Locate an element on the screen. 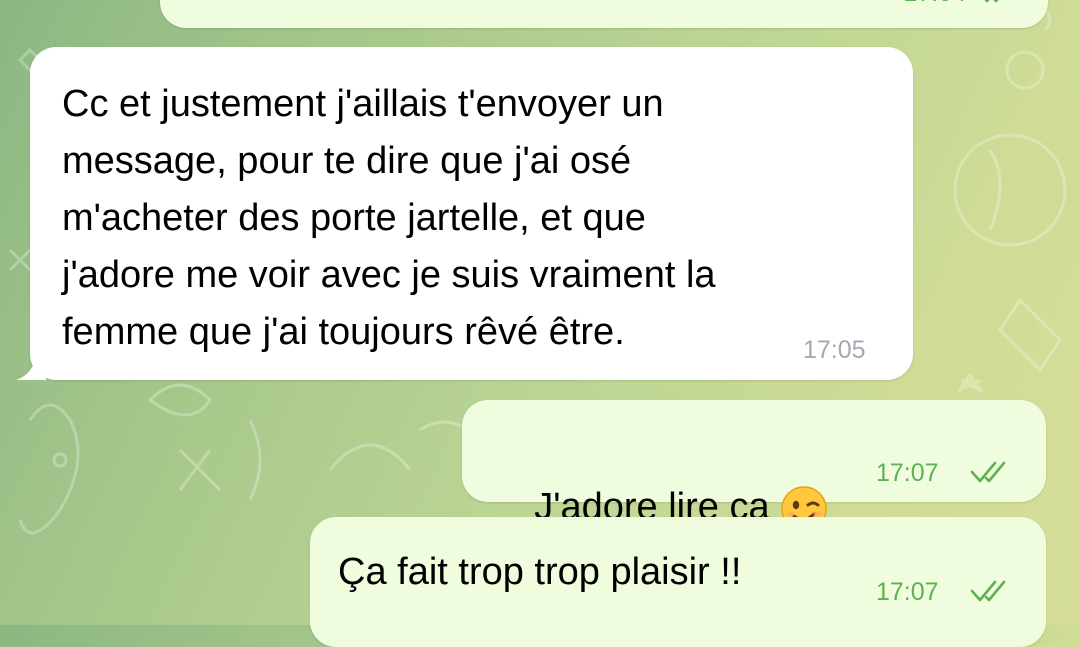 The width and height of the screenshot is (1080, 647). message-text: Ça fait trop trop plaisir !! is located at coordinates (540, 572).